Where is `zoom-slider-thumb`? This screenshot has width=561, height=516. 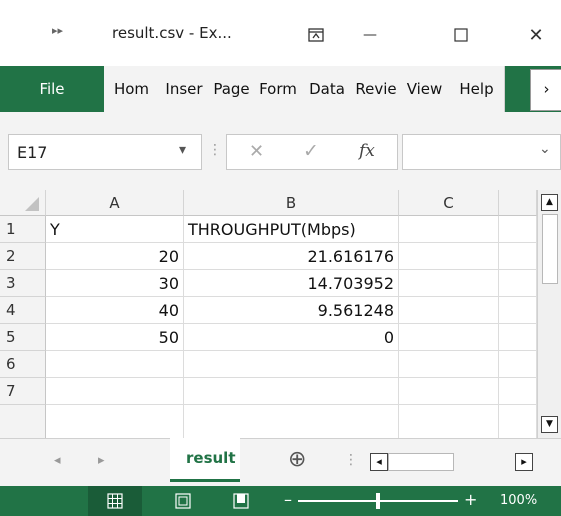 zoom-slider-thumb is located at coordinates (378, 501).